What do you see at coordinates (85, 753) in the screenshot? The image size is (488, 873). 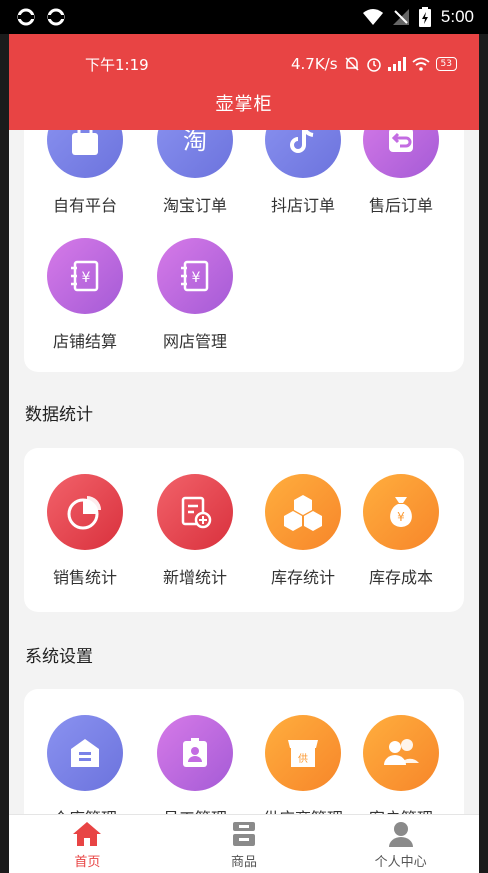 I see `warehouse-icon` at bounding box center [85, 753].